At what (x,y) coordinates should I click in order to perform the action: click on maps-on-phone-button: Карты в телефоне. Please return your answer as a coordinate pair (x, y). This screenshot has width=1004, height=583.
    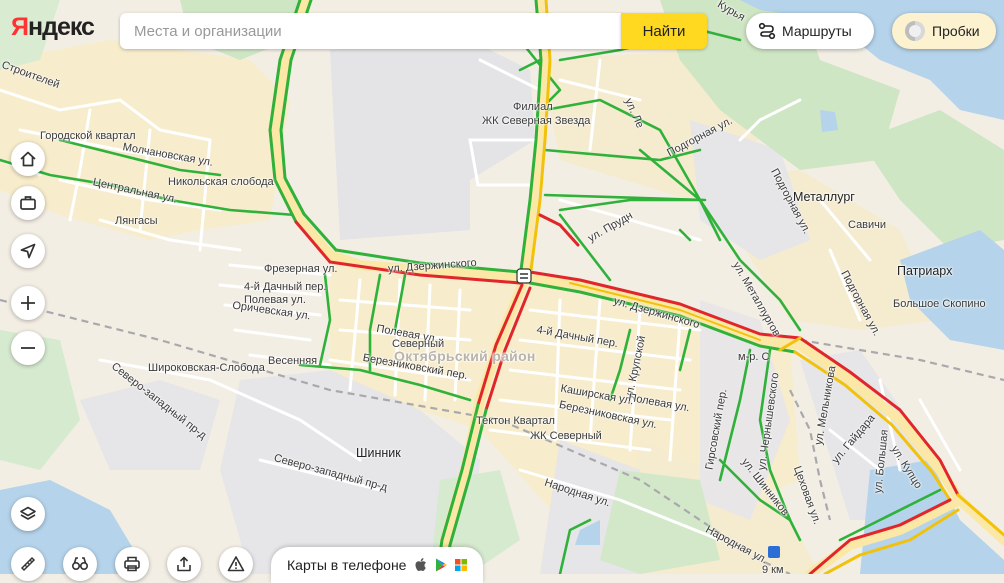
    Looking at the image, I should click on (377, 565).